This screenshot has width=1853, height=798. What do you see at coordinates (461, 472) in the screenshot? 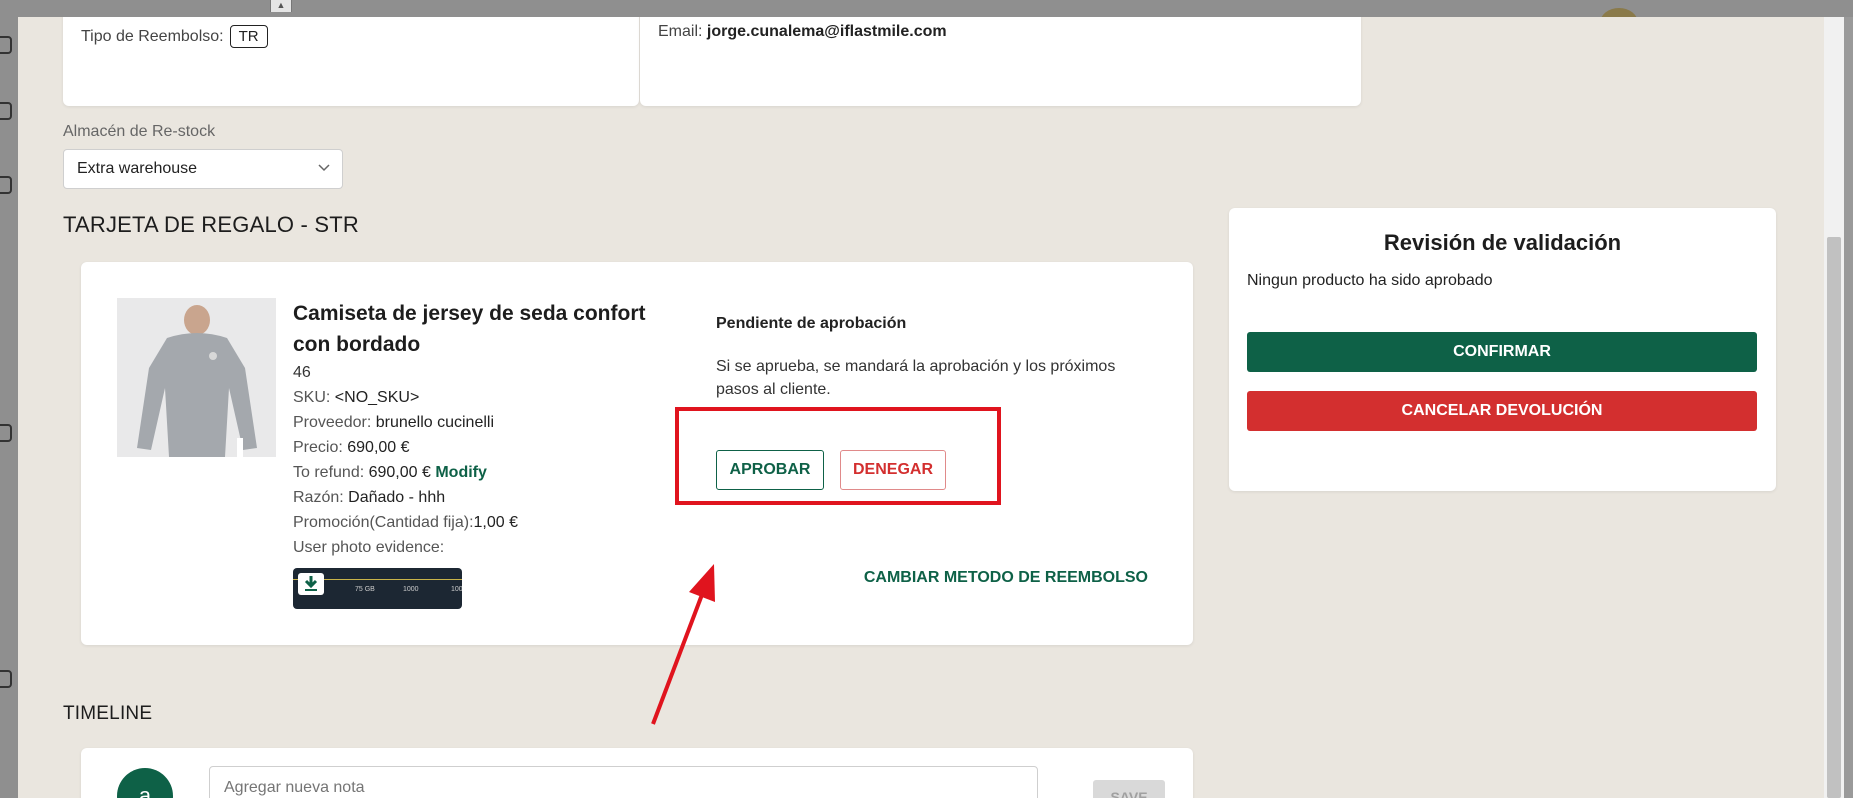
I see `modify-refund-link: Modify` at bounding box center [461, 472].